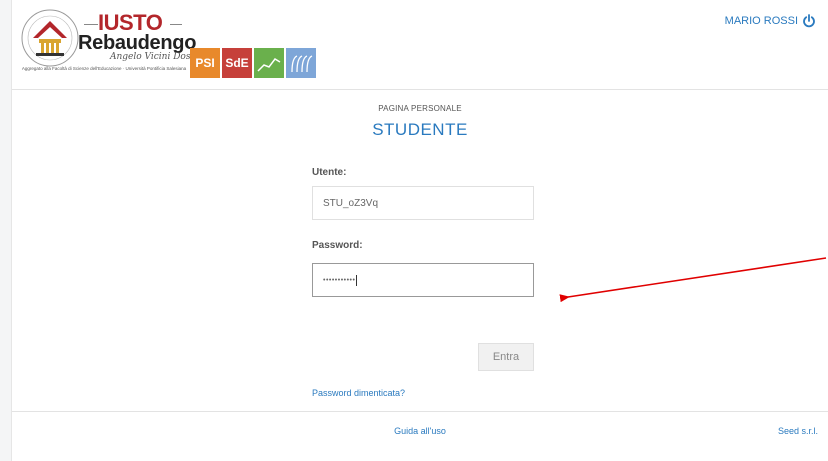 This screenshot has height=461, width=828. I want to click on left-gutter, so click(6, 230).